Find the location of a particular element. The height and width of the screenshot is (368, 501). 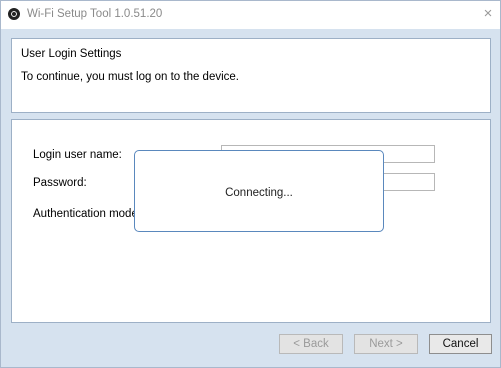

back-button: < Back is located at coordinates (311, 344).